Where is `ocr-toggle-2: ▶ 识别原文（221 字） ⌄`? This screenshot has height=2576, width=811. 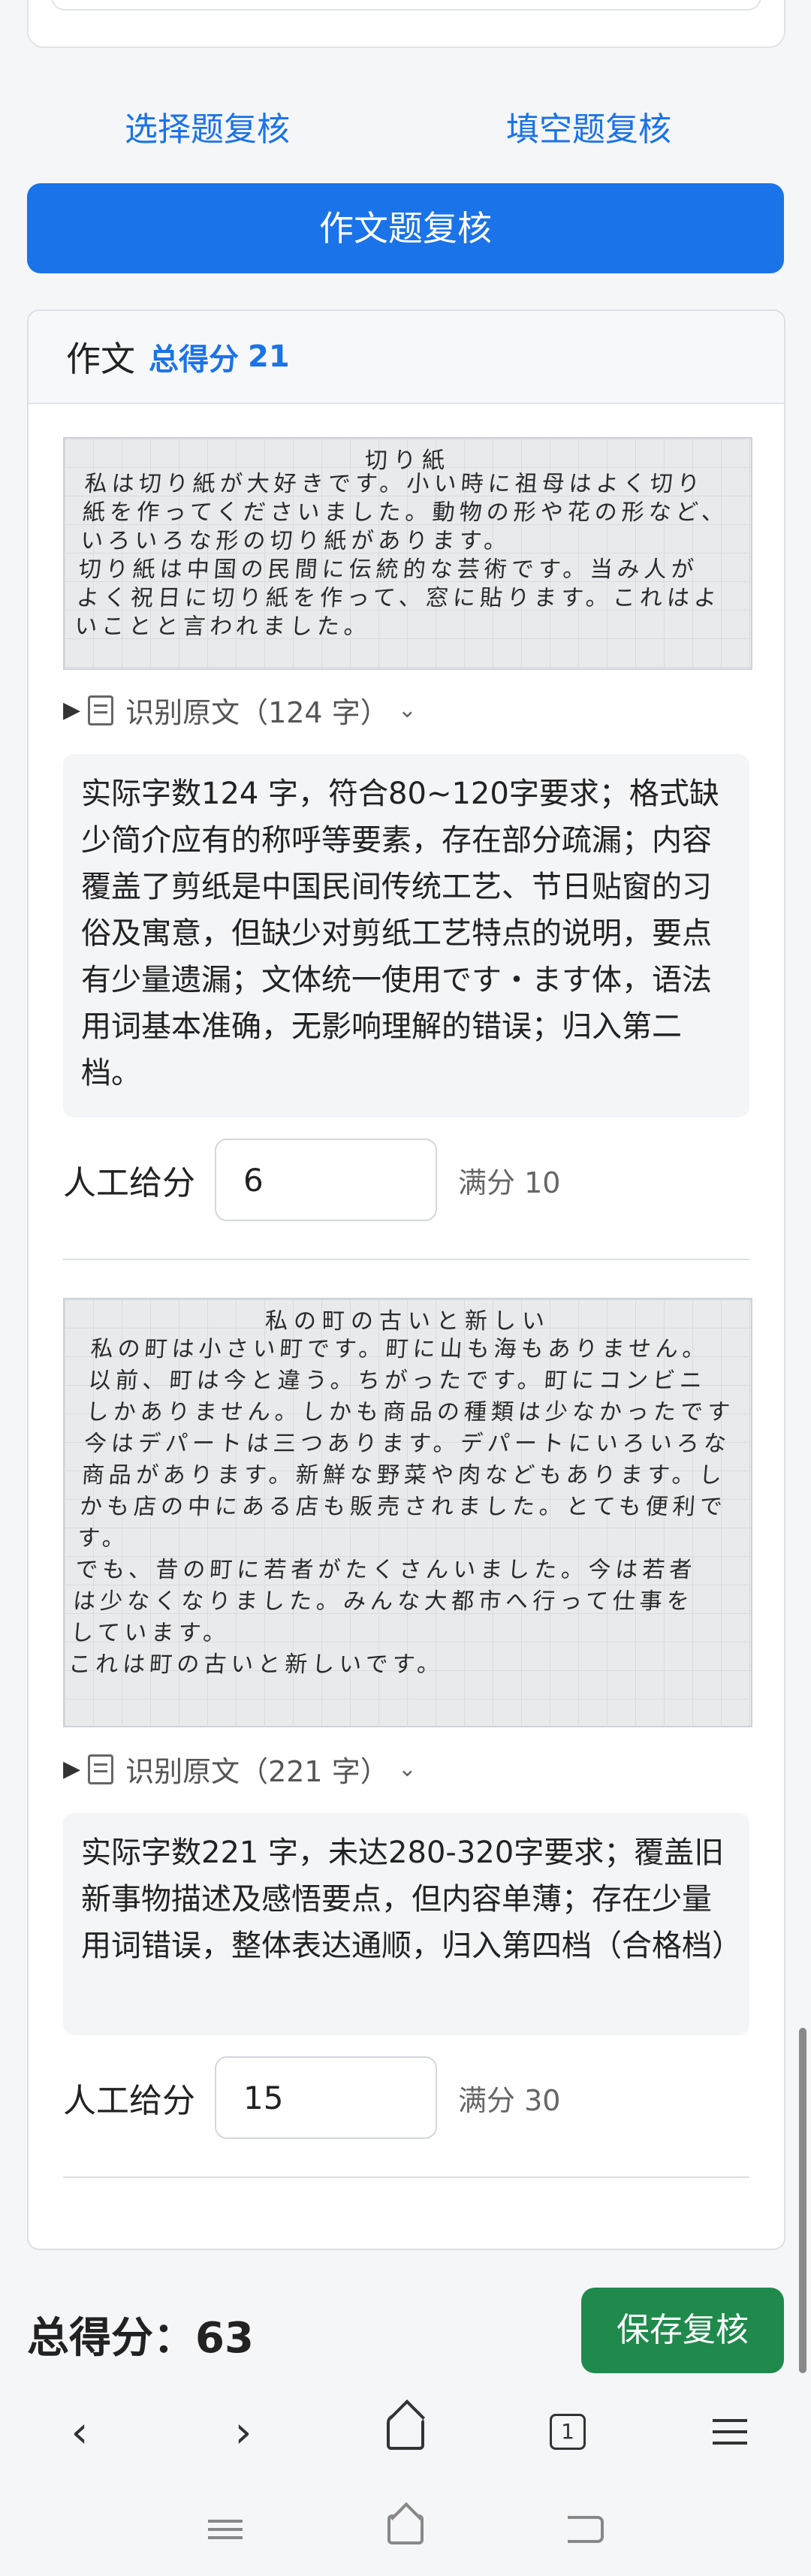 ocr-toggle-2: ▶ 识别原文（221 字） ⌄ is located at coordinates (240, 1769).